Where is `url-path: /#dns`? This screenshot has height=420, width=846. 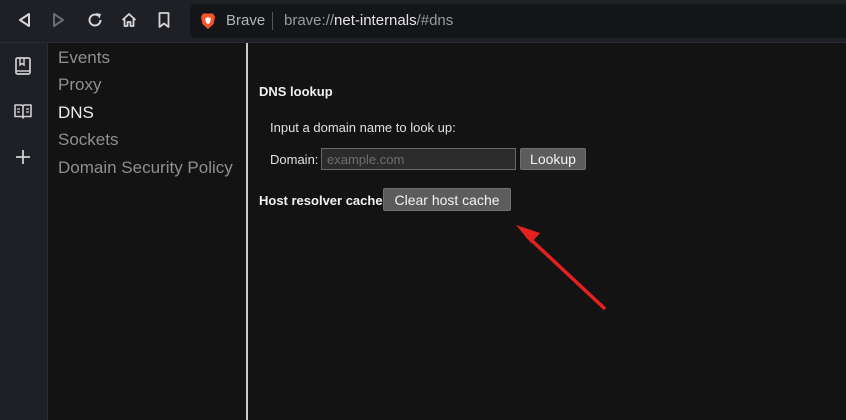
url-path: /#dns is located at coordinates (435, 20).